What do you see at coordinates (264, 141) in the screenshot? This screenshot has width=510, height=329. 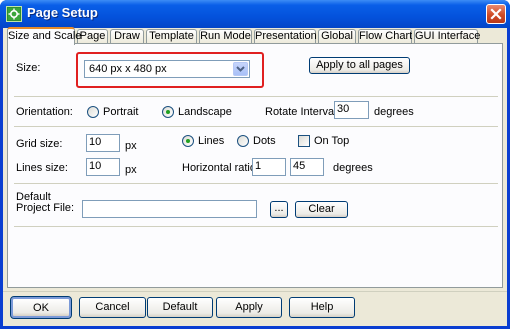 I see `dots-label: Dots` at bounding box center [264, 141].